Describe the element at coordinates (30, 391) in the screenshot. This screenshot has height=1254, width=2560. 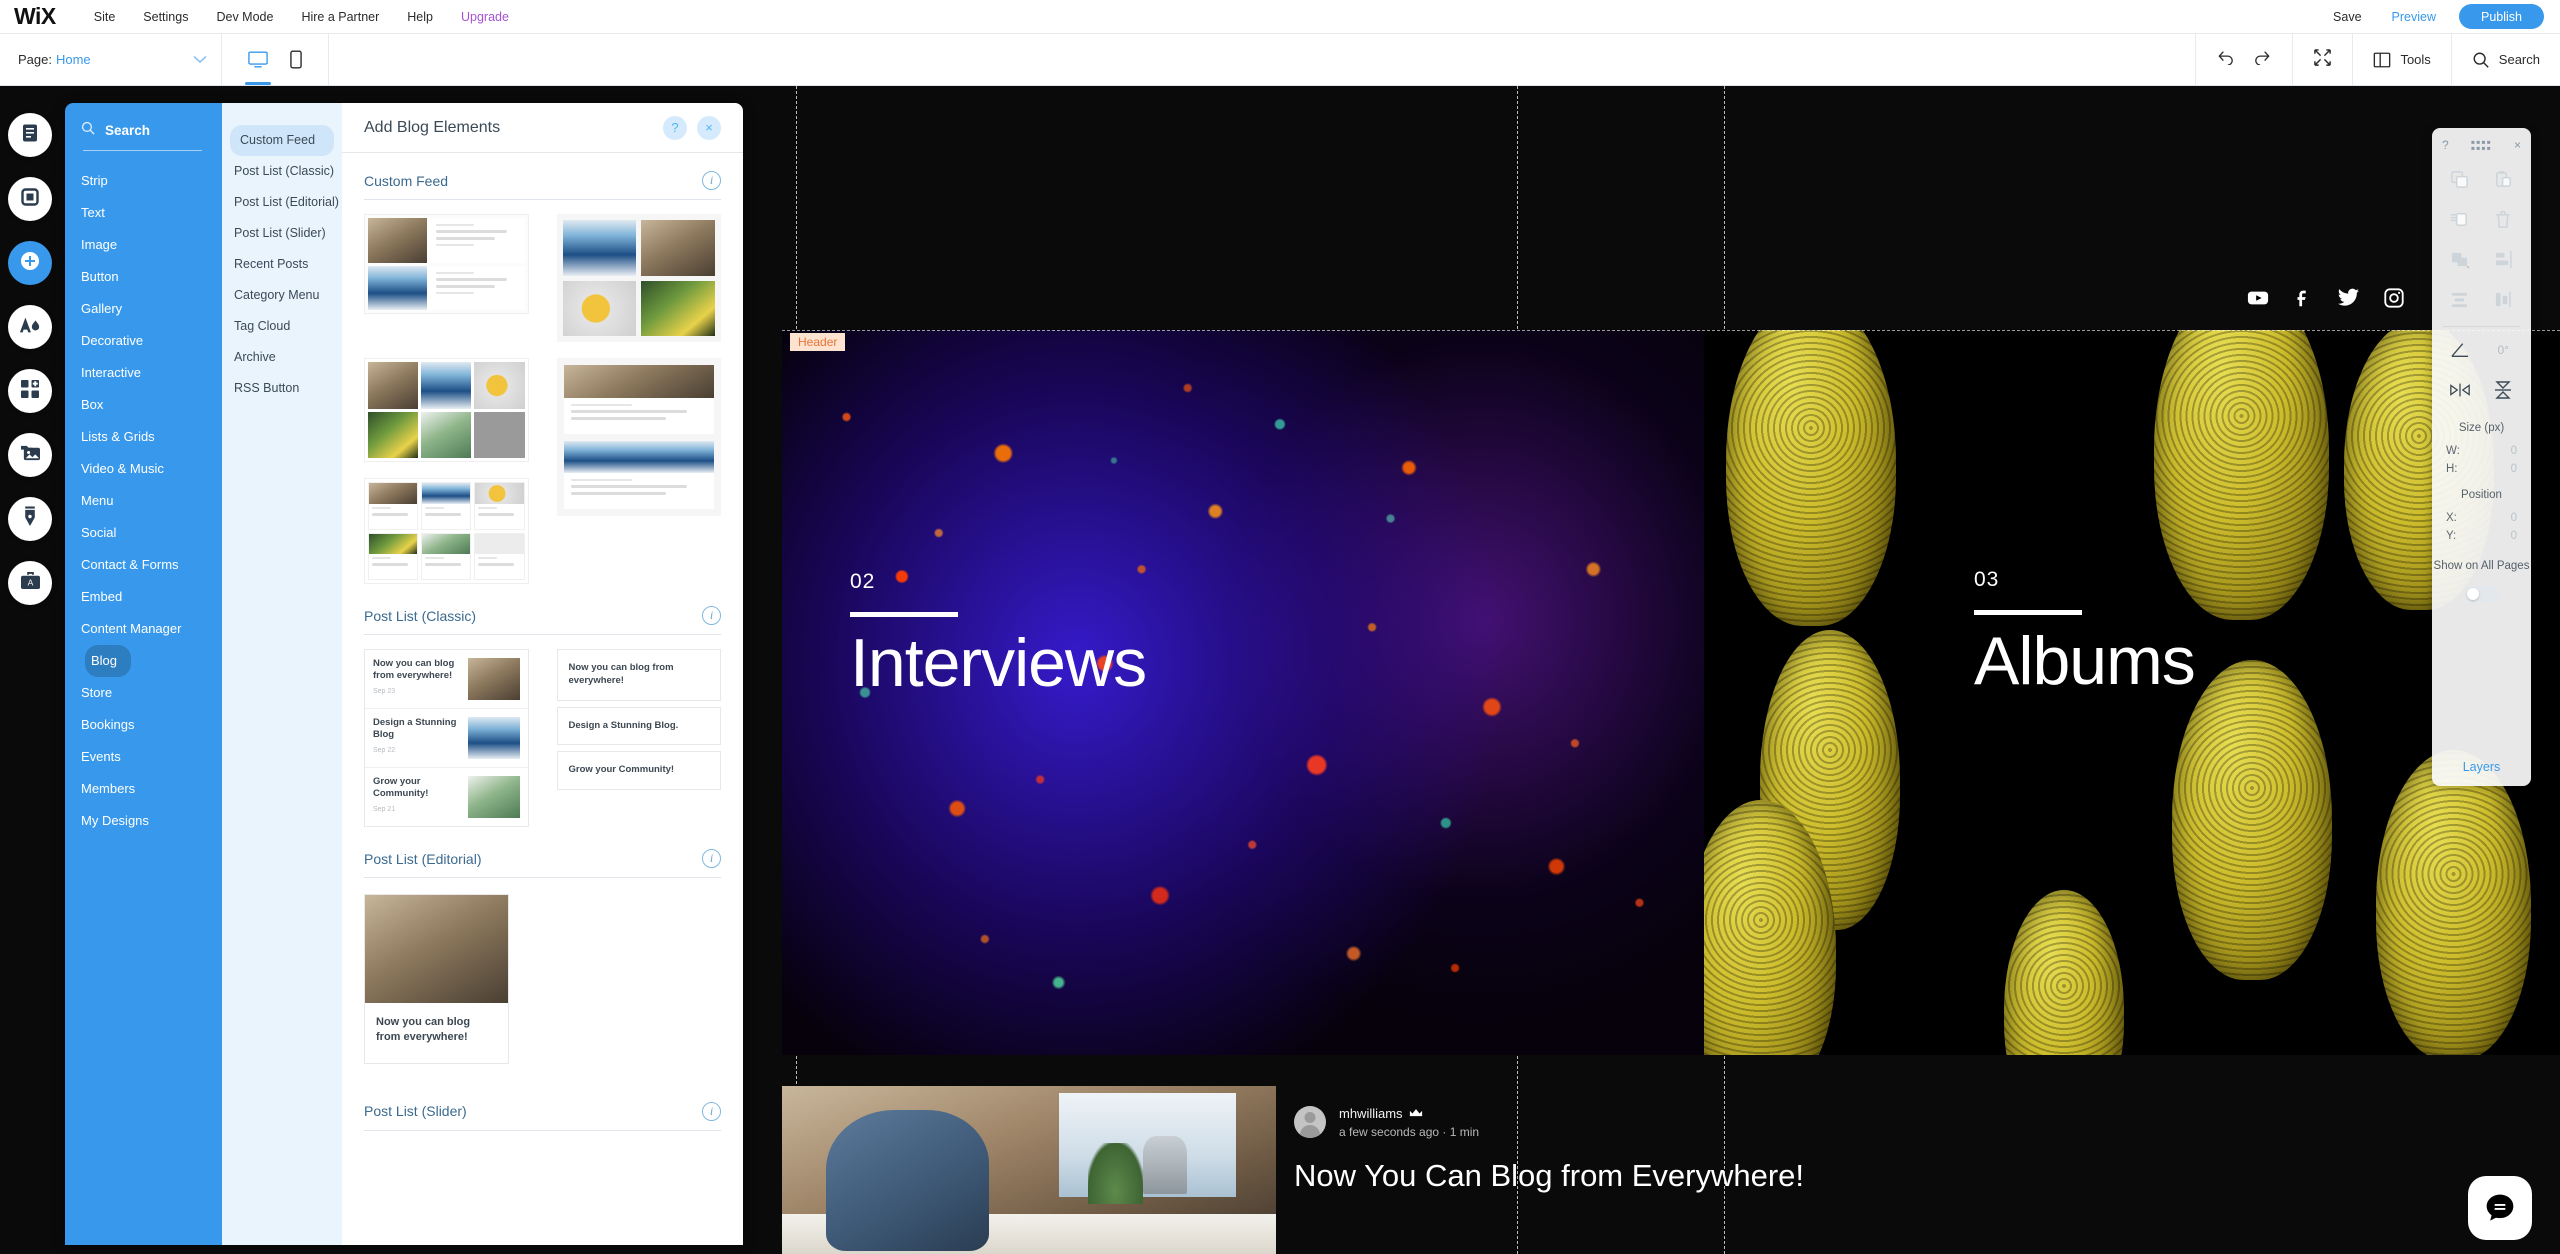
I see `sidebar-item-add-apps` at that location.